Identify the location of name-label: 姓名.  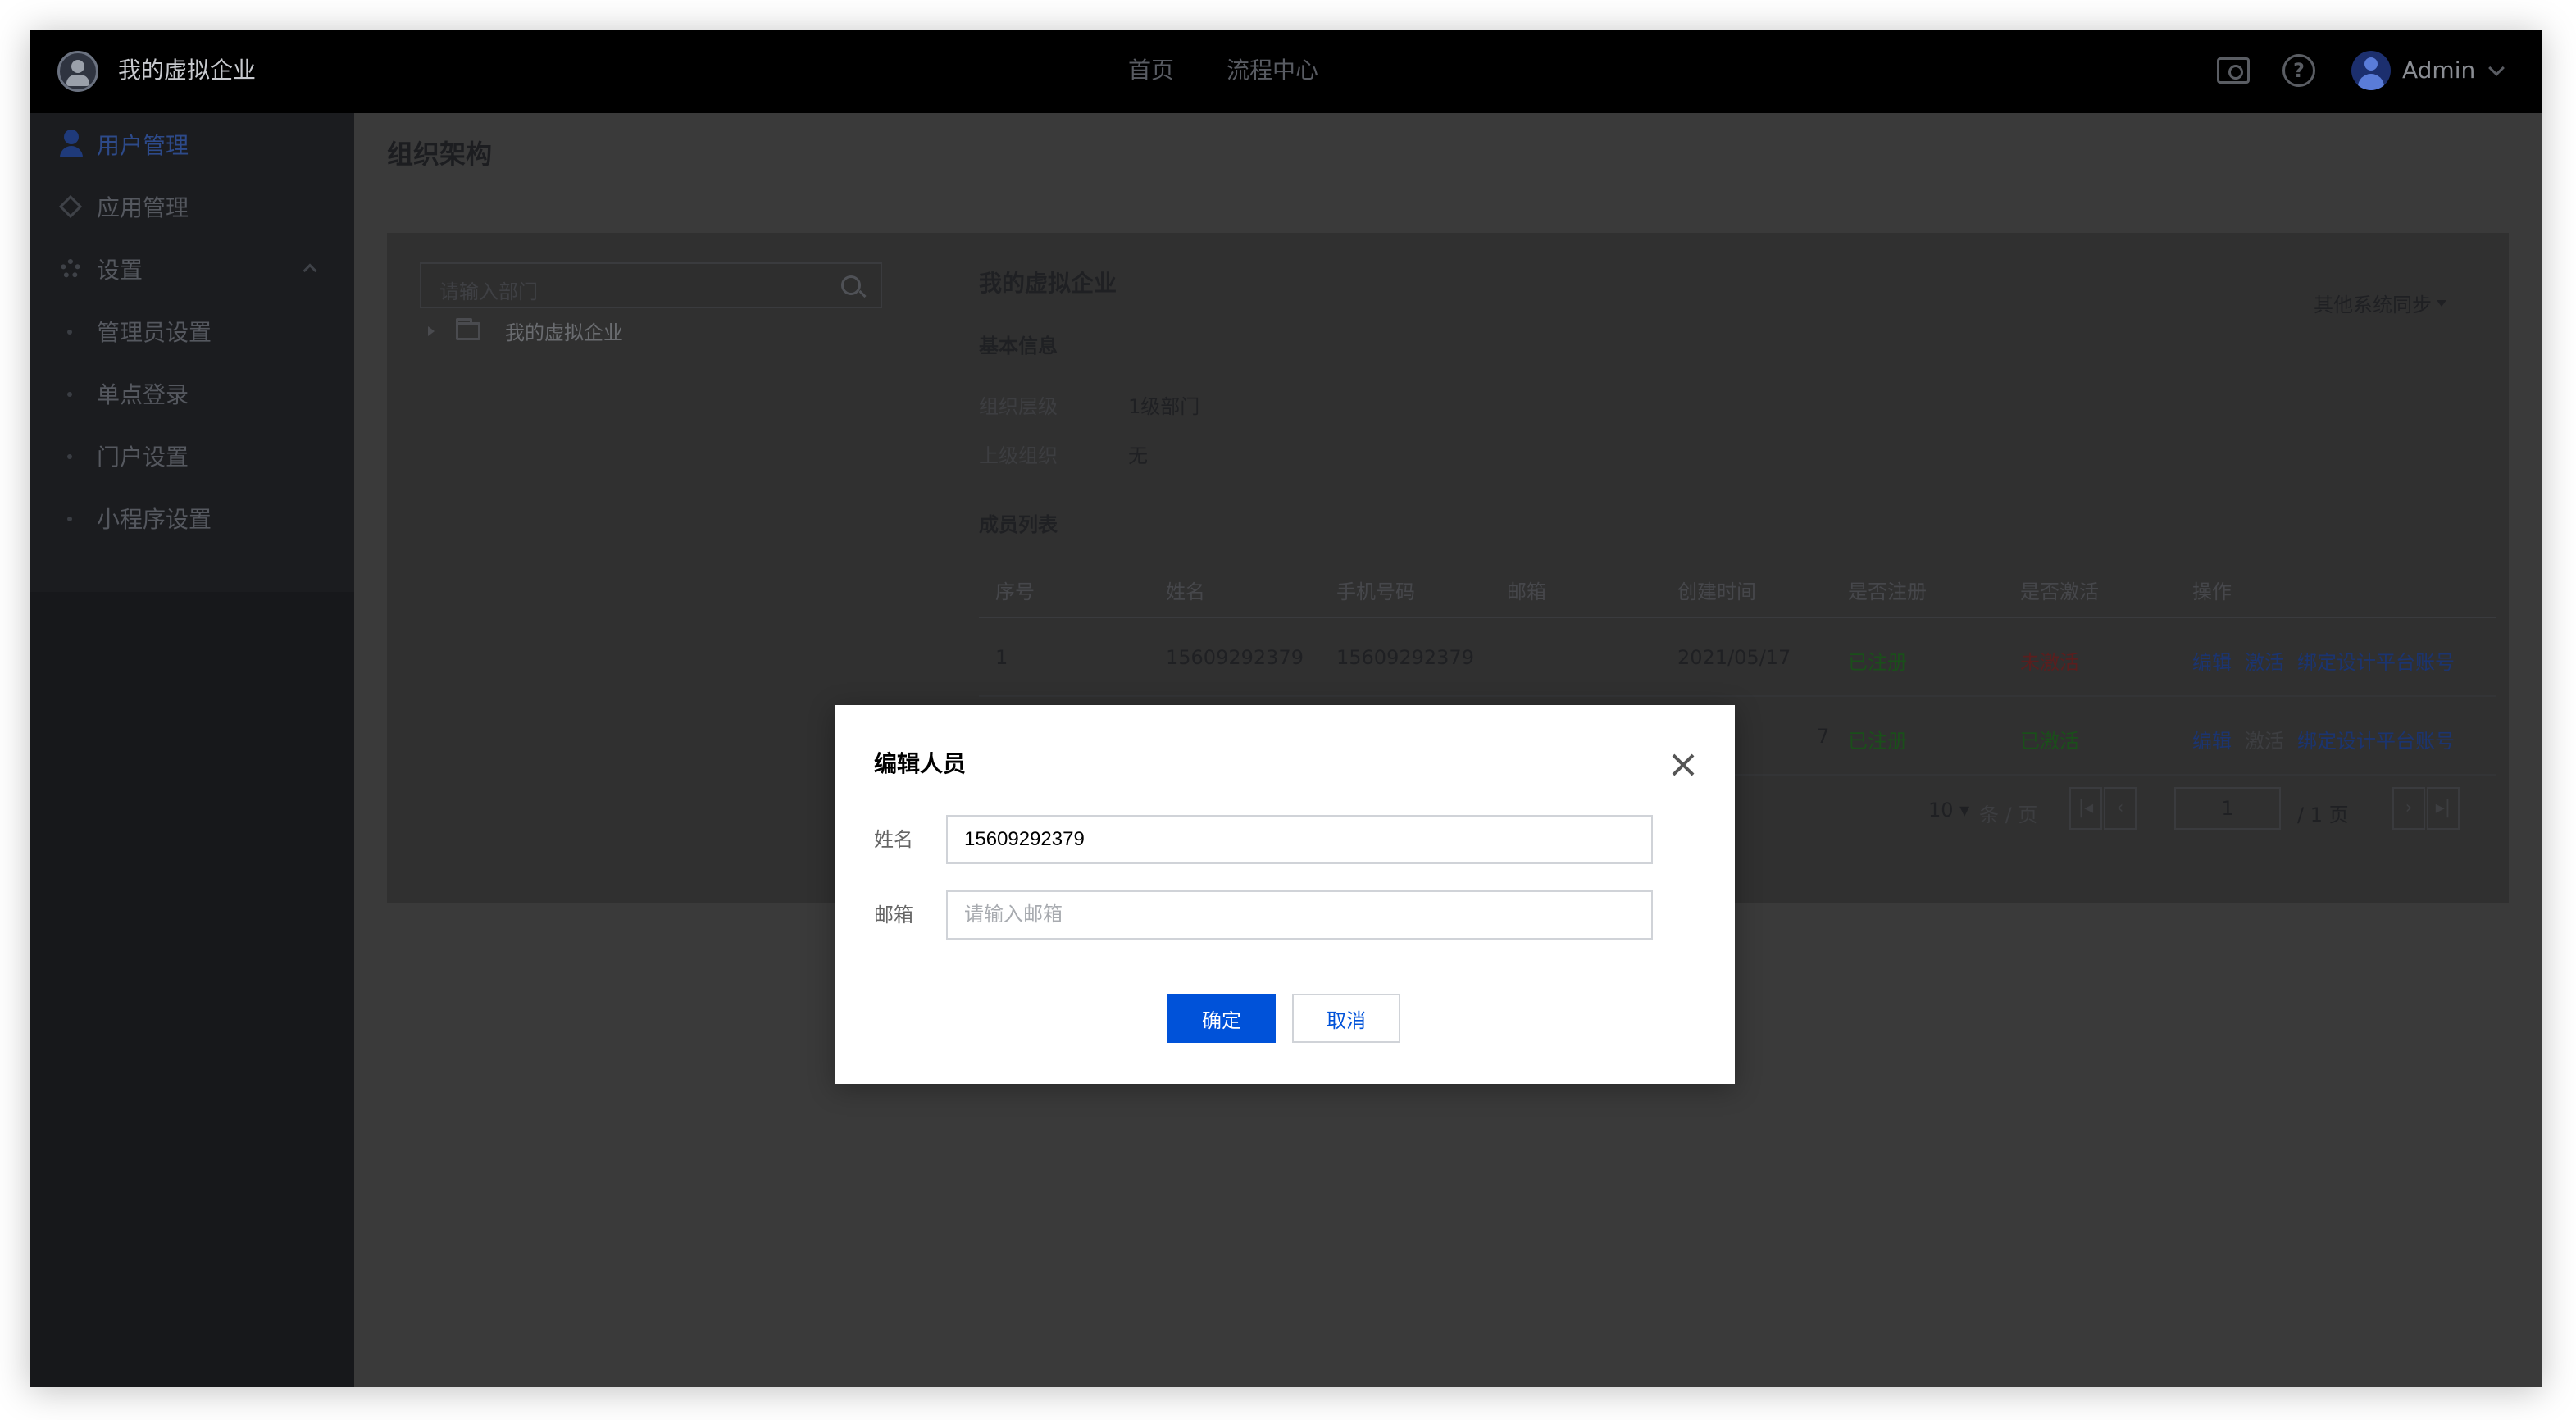
(893, 839).